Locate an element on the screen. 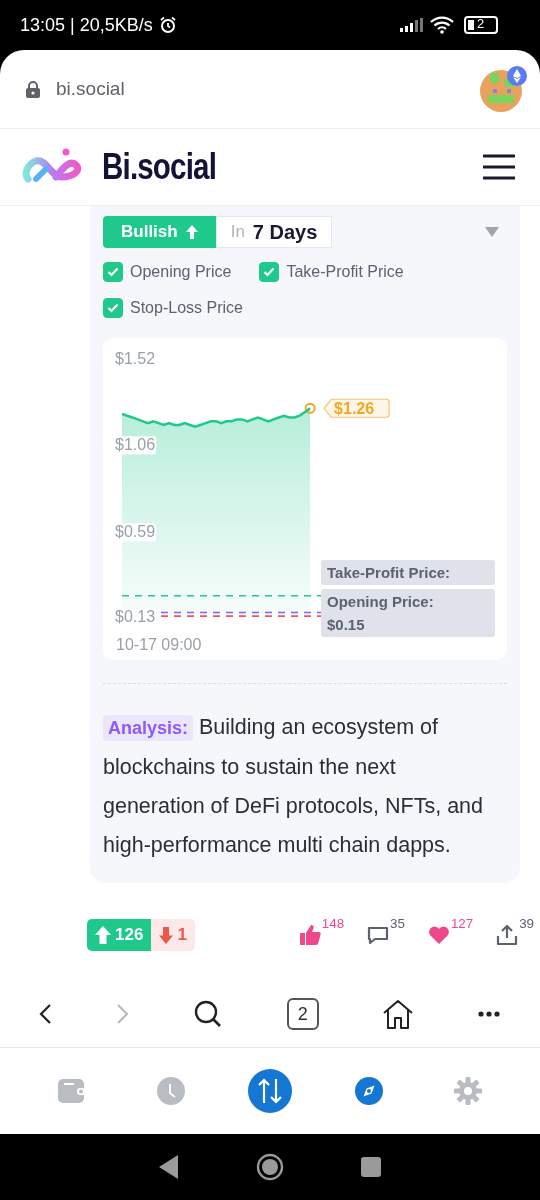 The height and width of the screenshot is (1200, 540). tooltip-value: $0.15 is located at coordinates (346, 624).